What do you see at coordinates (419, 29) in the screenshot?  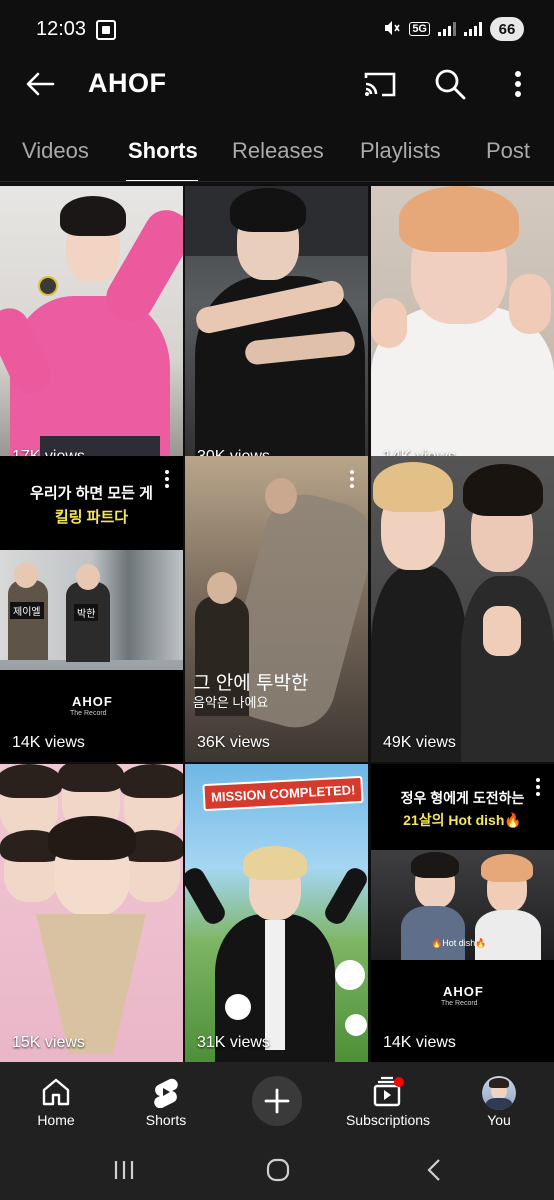 I see `network-type-icon: 5G` at bounding box center [419, 29].